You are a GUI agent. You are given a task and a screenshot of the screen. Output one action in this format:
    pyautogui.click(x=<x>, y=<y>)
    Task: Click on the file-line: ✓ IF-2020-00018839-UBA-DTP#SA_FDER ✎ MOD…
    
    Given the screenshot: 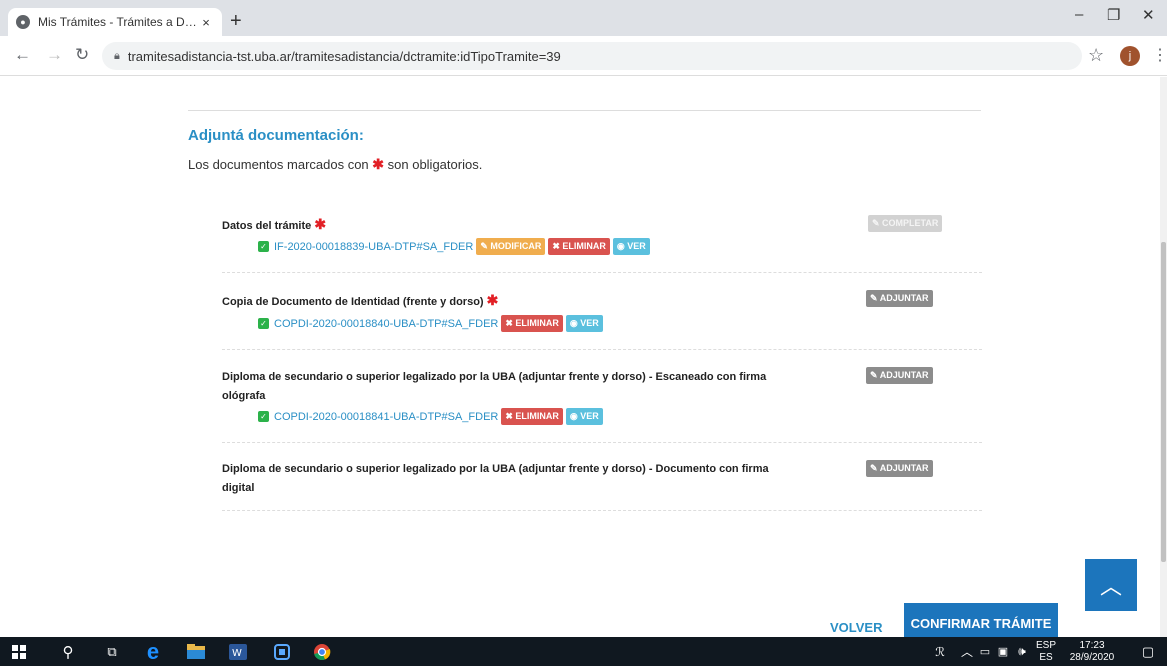 What is the action you would take?
    pyautogui.click(x=454, y=246)
    